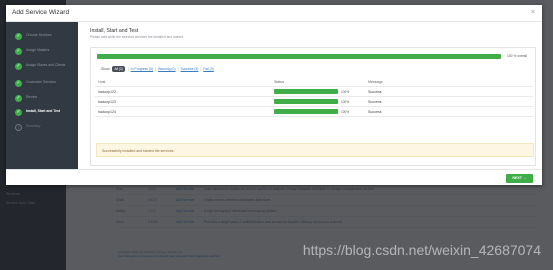 The width and height of the screenshot is (553, 270). I want to click on wizard-step-summary: 7 Summary, so click(44, 127).